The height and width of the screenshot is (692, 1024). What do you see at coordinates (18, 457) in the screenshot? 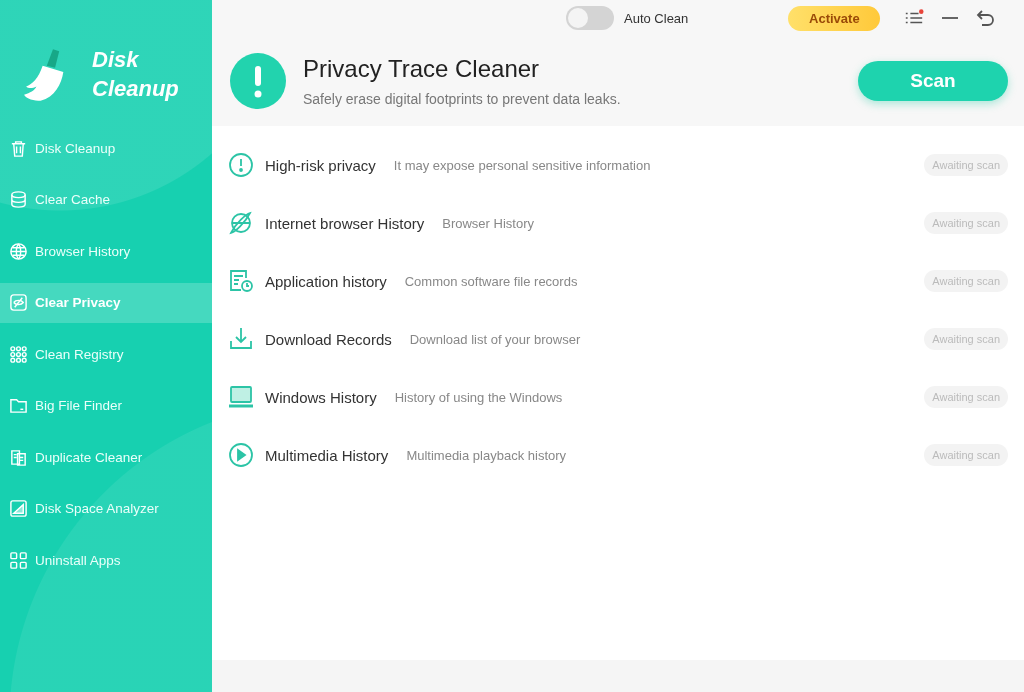
I see `documents-icon` at bounding box center [18, 457].